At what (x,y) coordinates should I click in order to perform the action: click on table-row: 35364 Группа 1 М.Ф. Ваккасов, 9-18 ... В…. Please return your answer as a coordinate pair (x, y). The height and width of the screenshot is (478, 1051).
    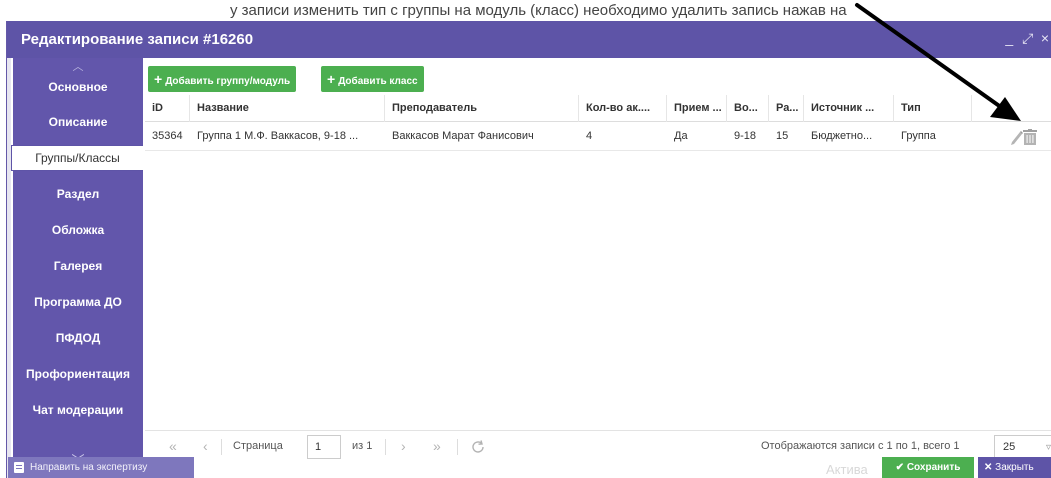
    Looking at the image, I should click on (598, 137).